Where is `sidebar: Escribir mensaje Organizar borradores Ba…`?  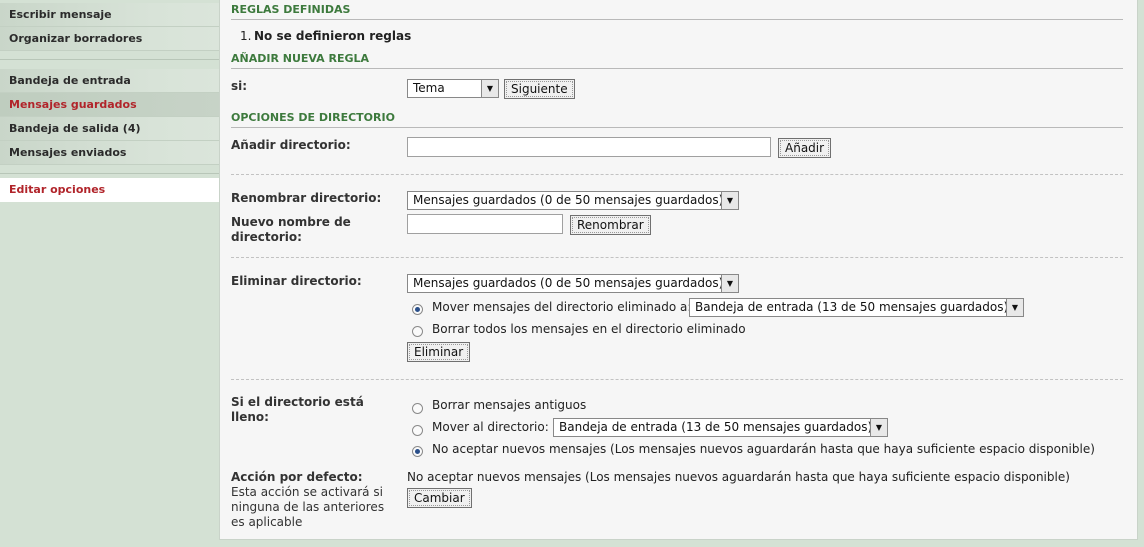 sidebar: Escribir mensaje Organizar borradores Ba… is located at coordinates (109, 101).